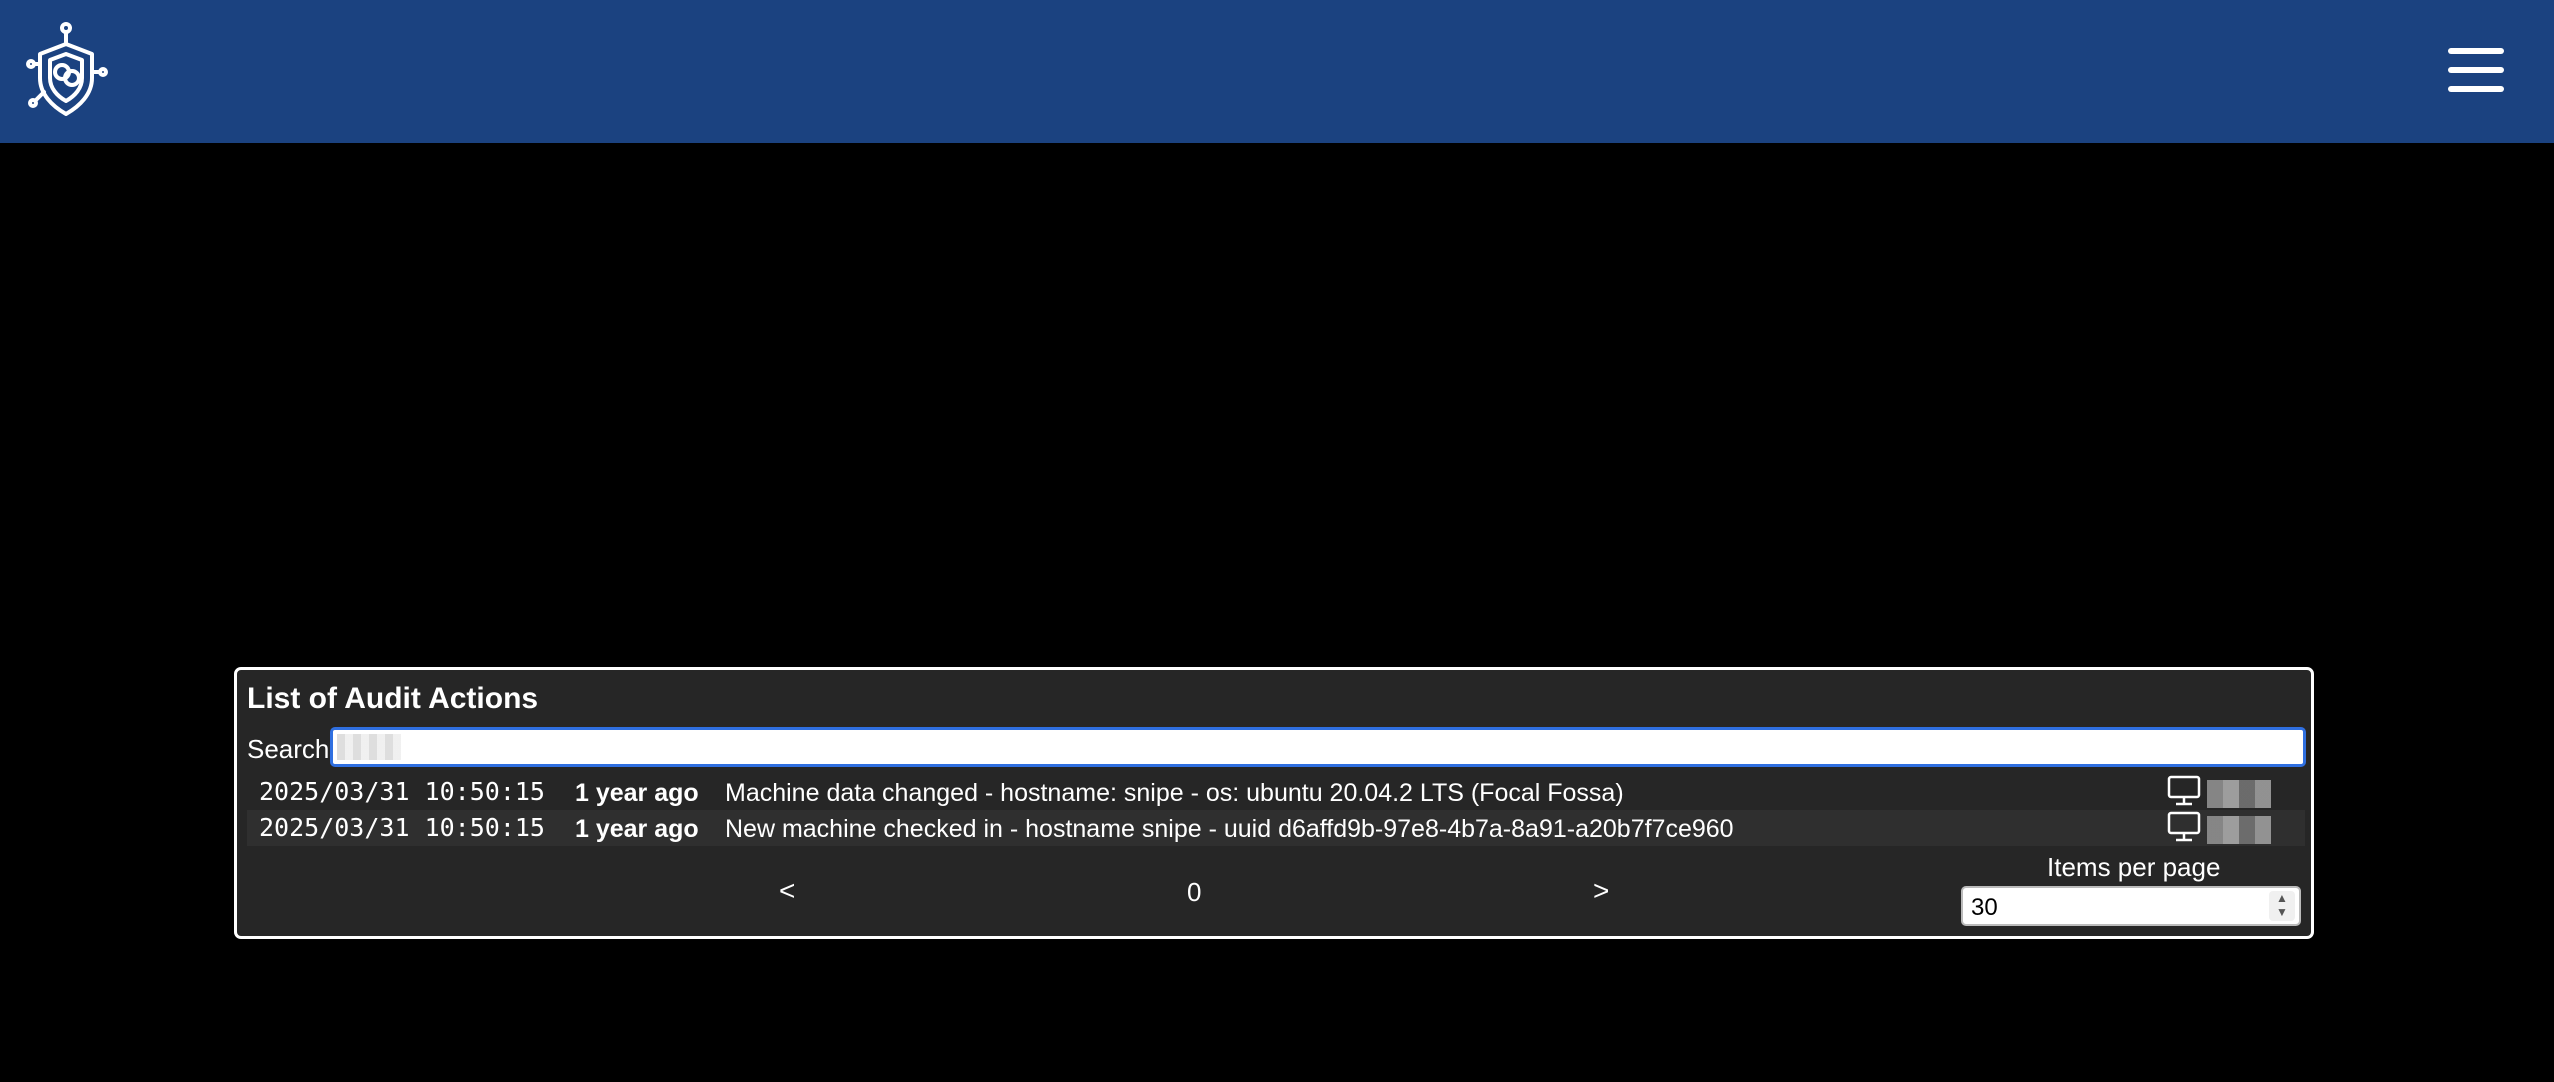 The image size is (2554, 1082). Describe the element at coordinates (787, 891) in the screenshot. I see `previous-page-button: <` at that location.